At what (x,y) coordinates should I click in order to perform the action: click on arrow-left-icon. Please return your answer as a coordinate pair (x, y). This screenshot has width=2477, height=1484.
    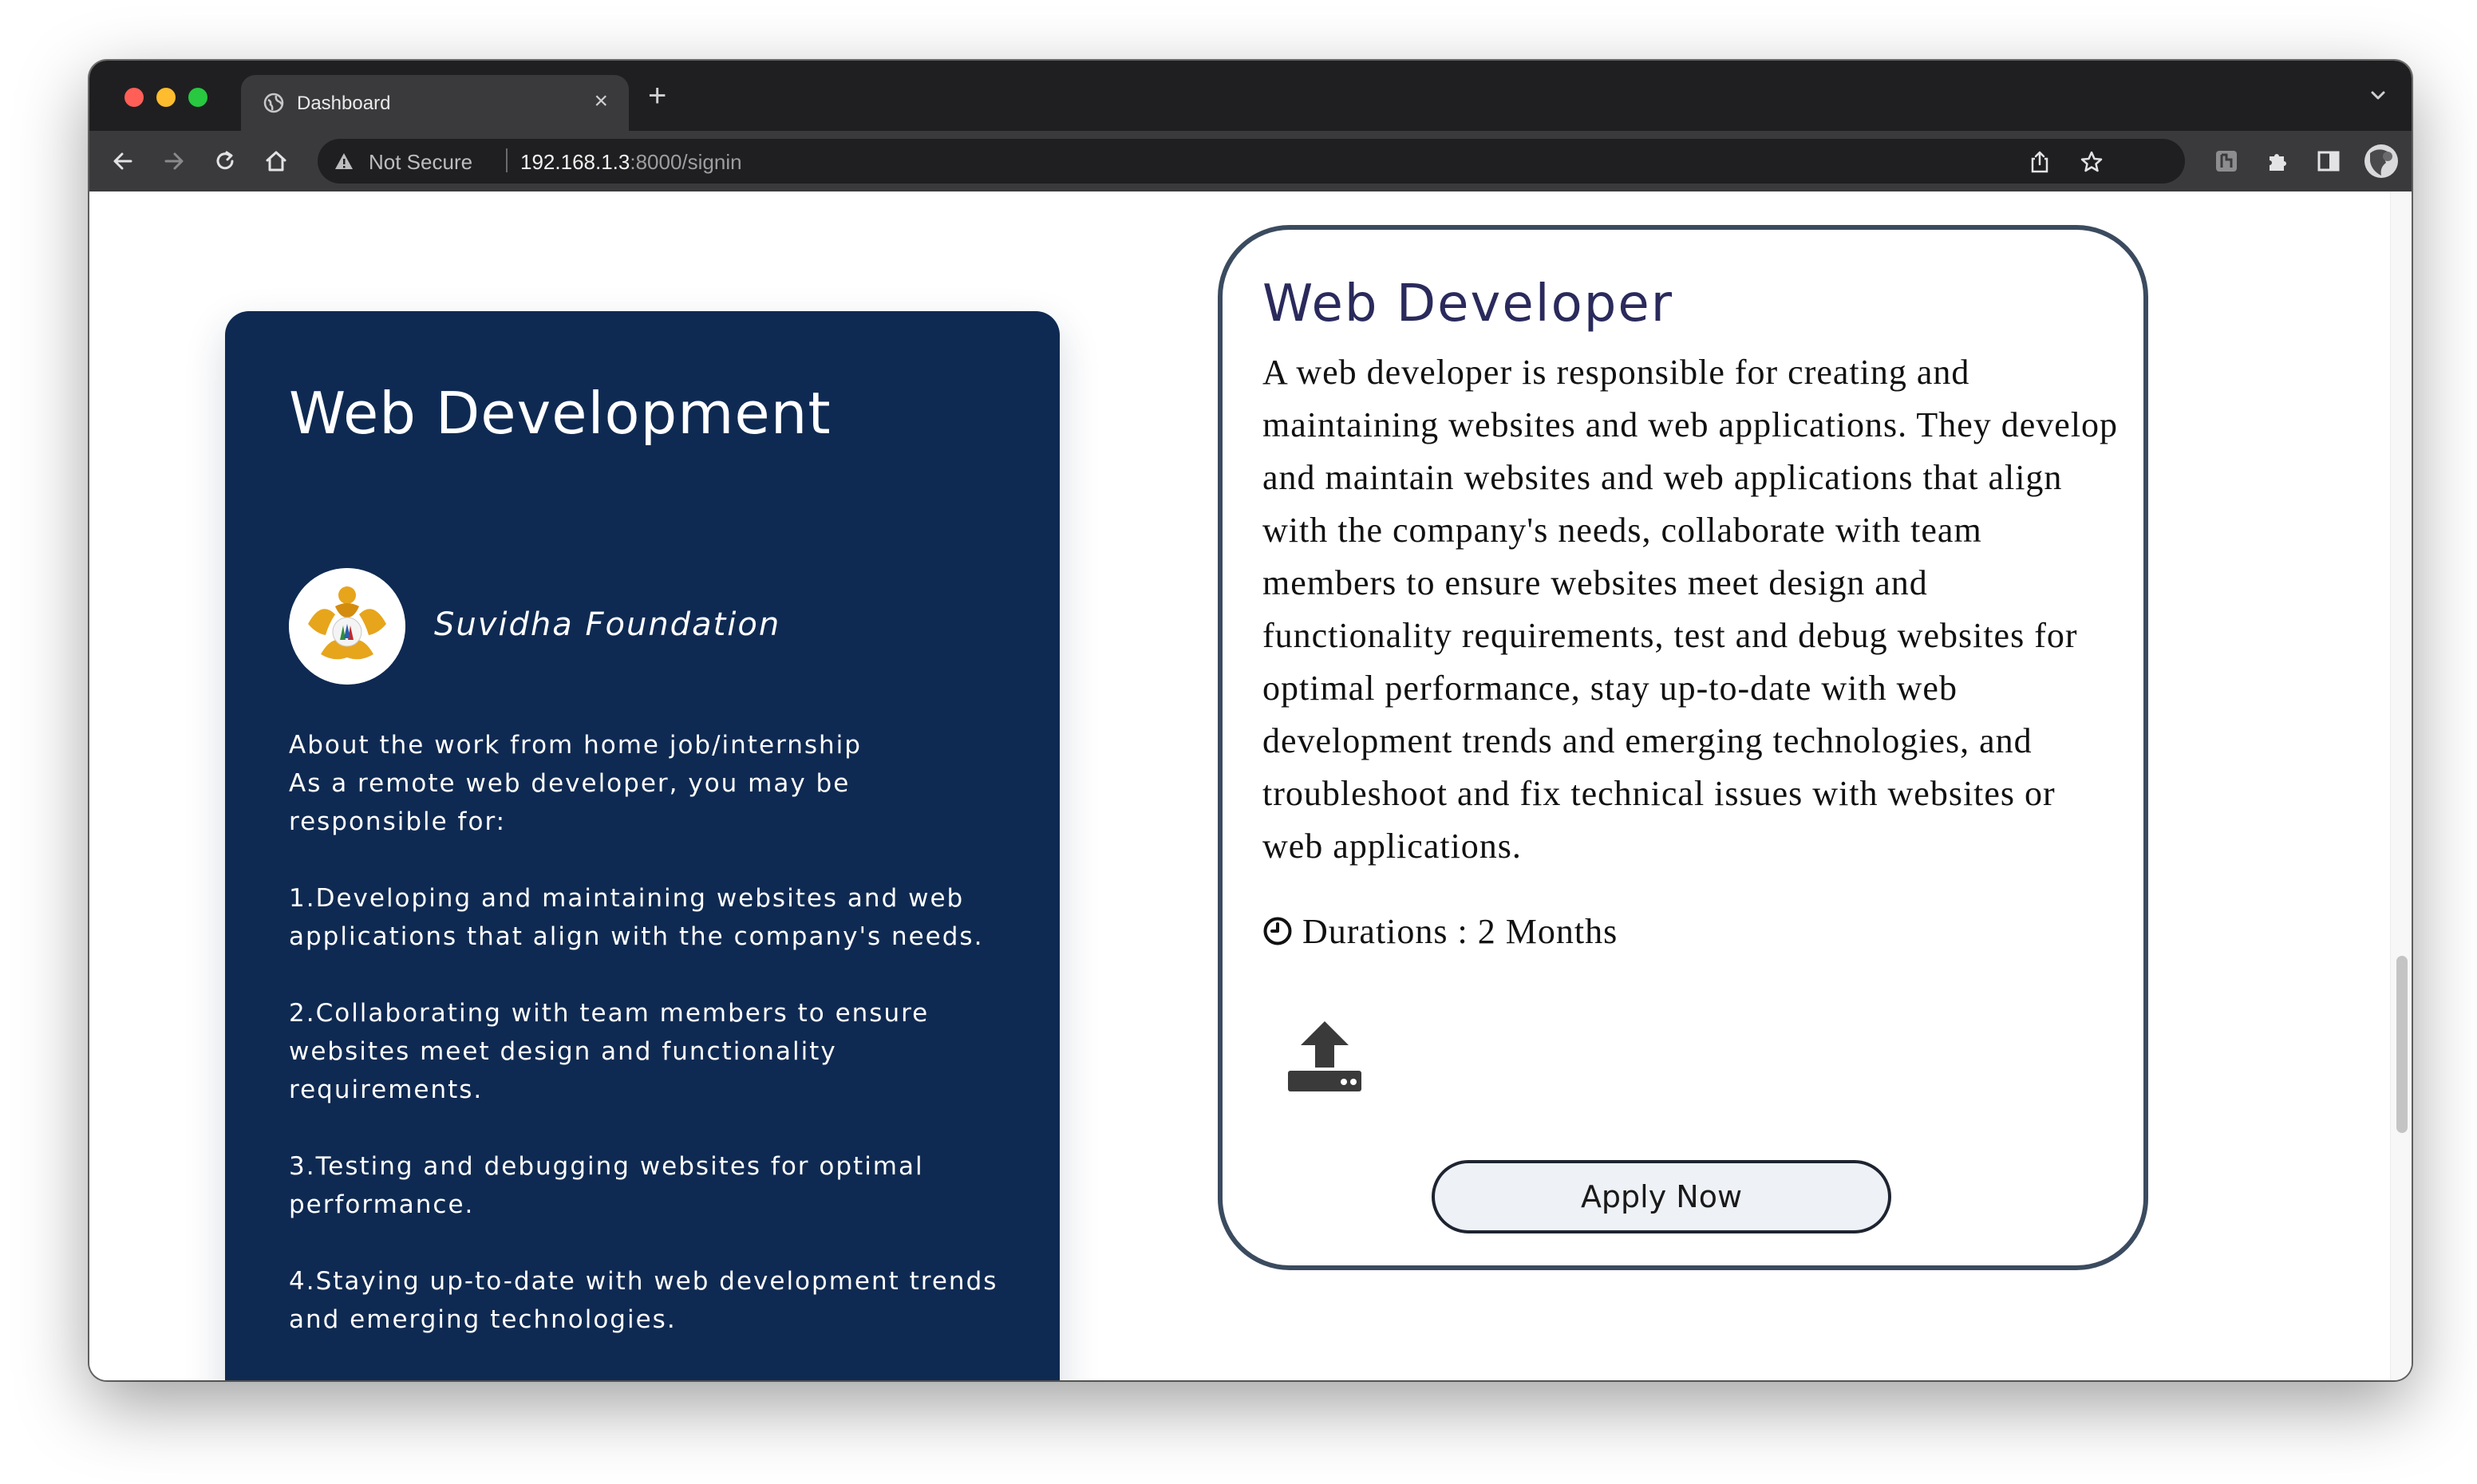
    Looking at the image, I should click on (123, 163).